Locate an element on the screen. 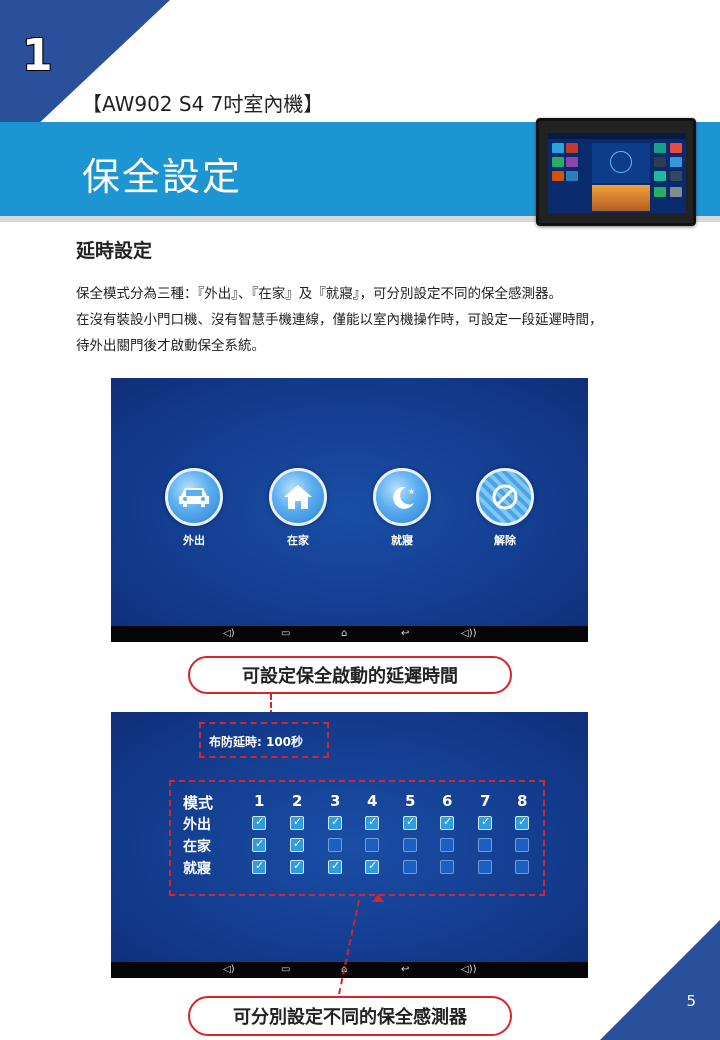 The width and height of the screenshot is (720, 1040). mode-button-away: 外出 is located at coordinates (194, 508).